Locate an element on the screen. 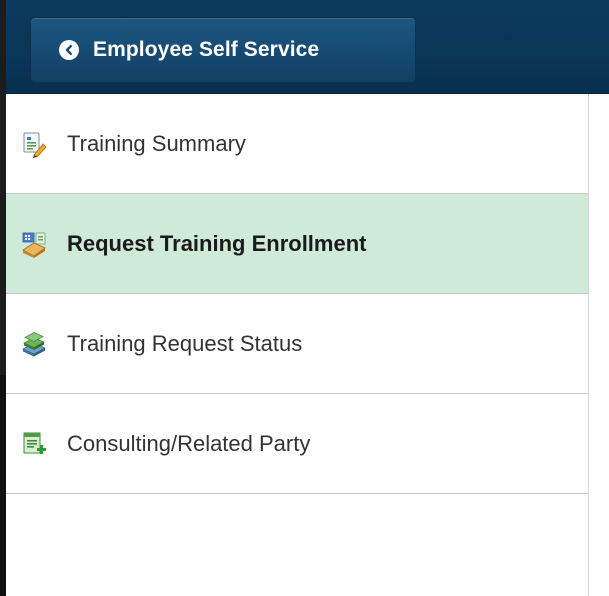  menu-item-label: Consulting/Related Party is located at coordinates (189, 443).